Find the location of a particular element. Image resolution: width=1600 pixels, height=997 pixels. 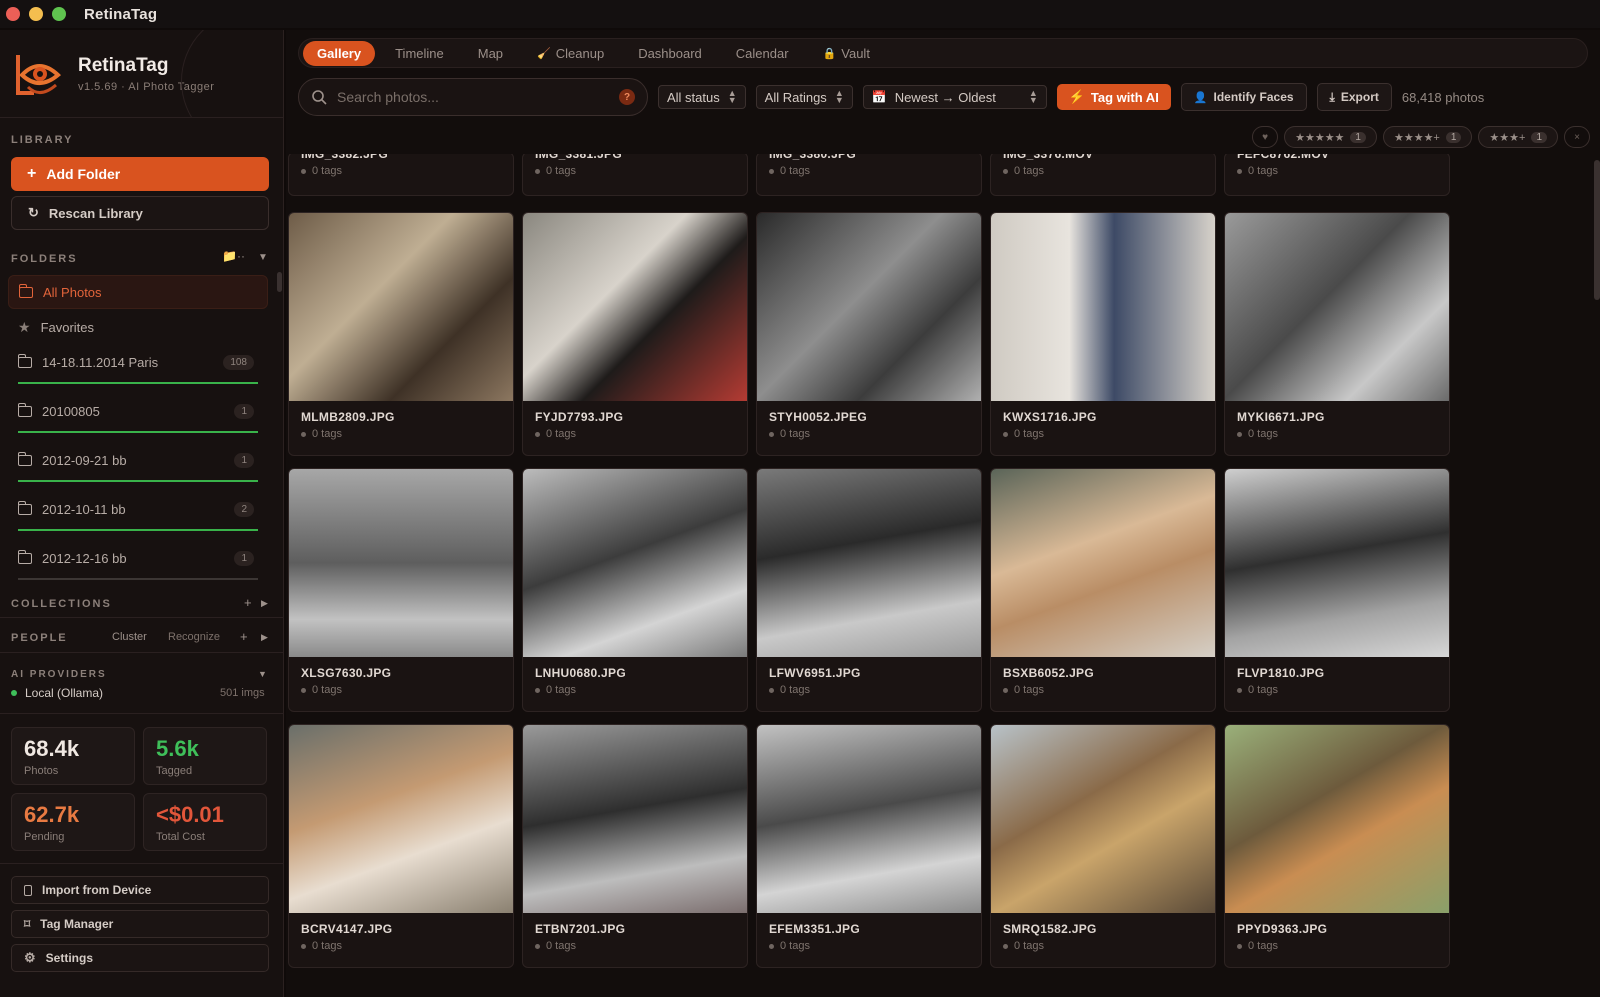

photo-card: LNHU0680.JPG 0 tags is located at coordinates (635, 590).